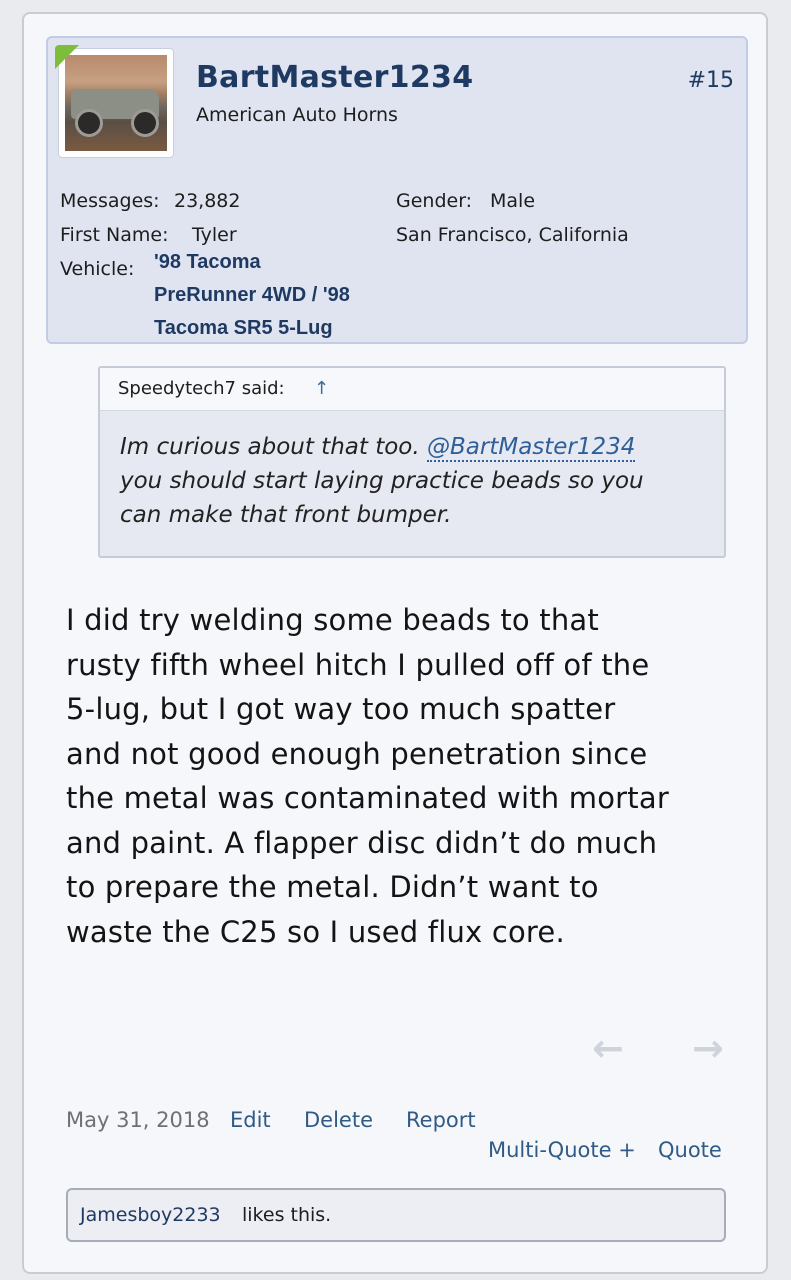 This screenshot has width=791, height=1280. I want to click on messages-label: Messages:, so click(110, 201).